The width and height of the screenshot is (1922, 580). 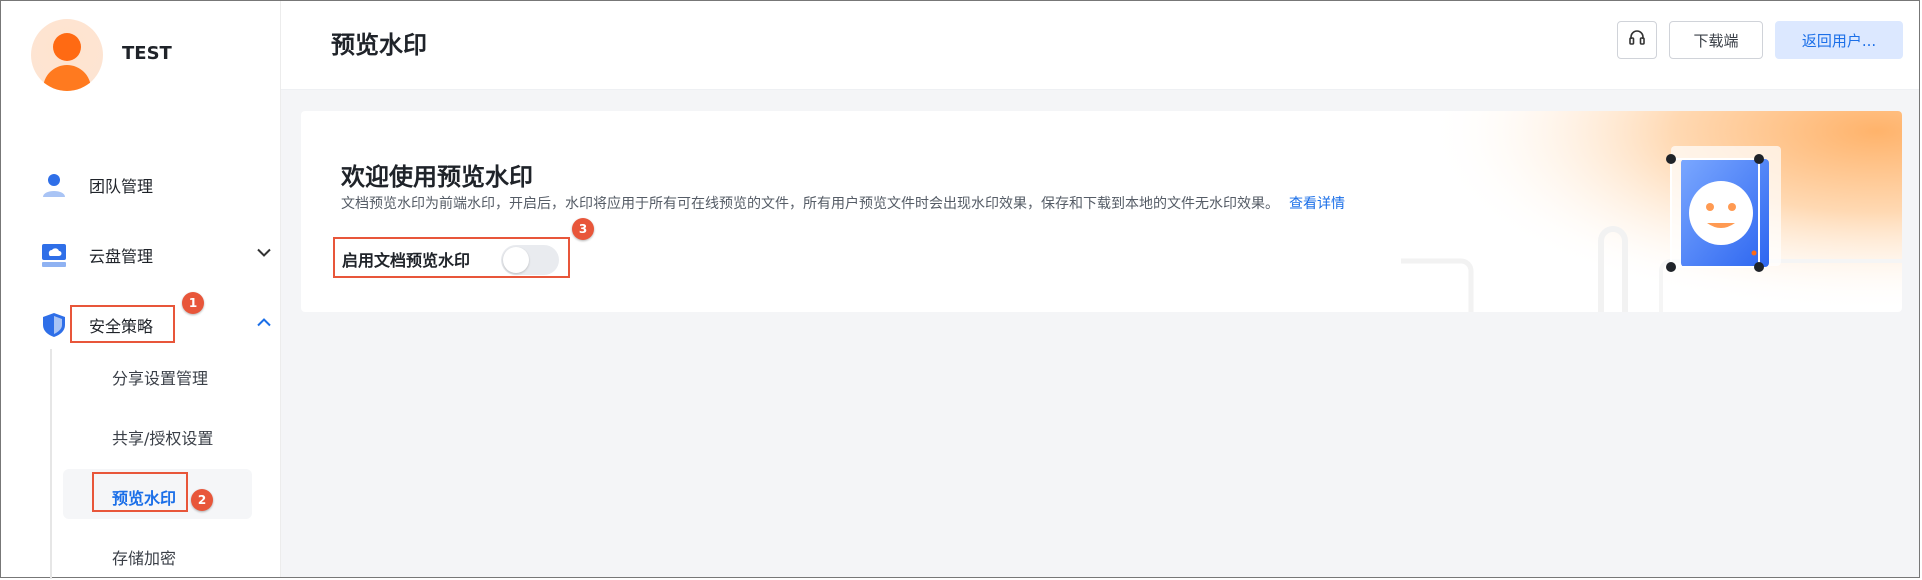 I want to click on chevron-up-icon, so click(x=264, y=325).